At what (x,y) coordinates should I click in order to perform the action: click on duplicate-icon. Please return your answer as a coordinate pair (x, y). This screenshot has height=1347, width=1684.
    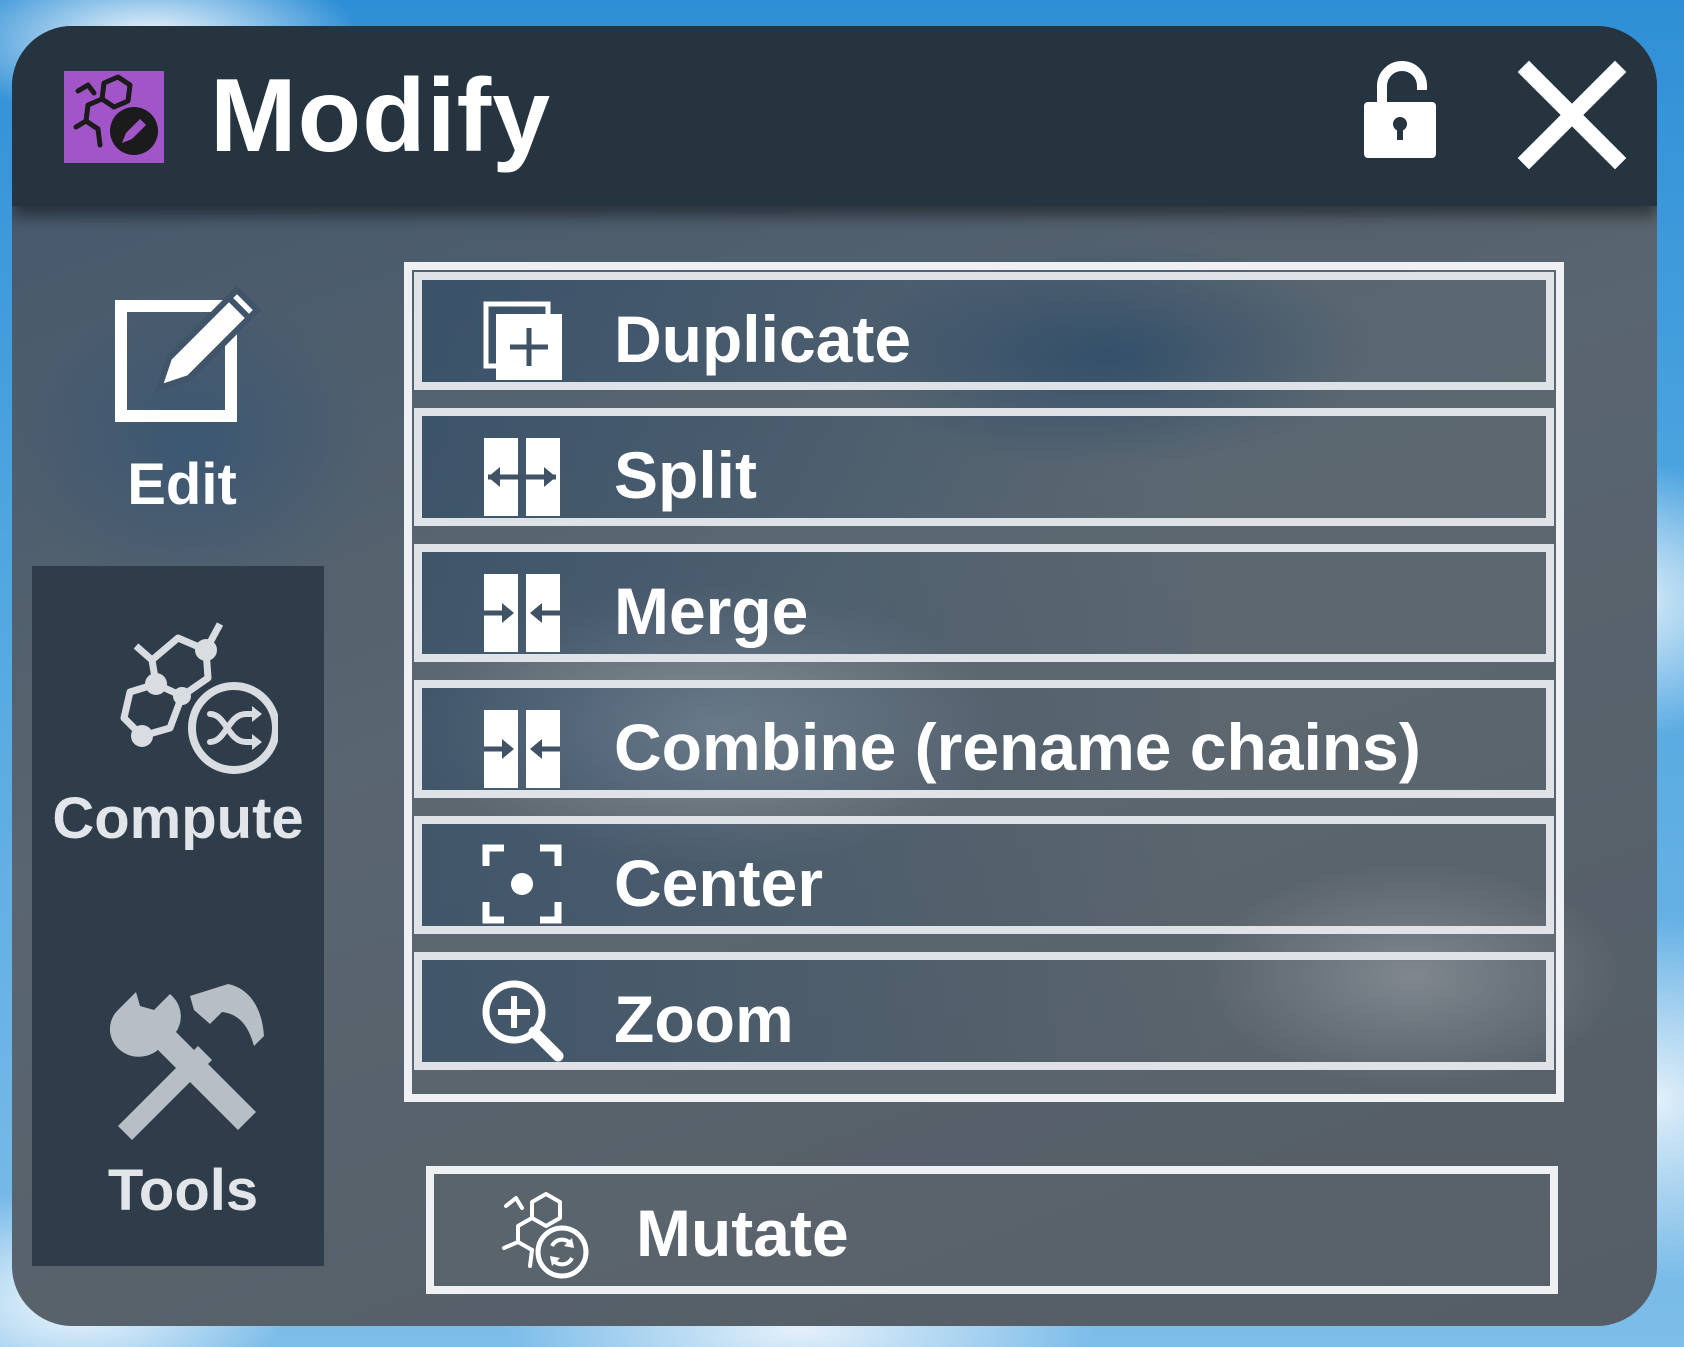
    Looking at the image, I should click on (522, 340).